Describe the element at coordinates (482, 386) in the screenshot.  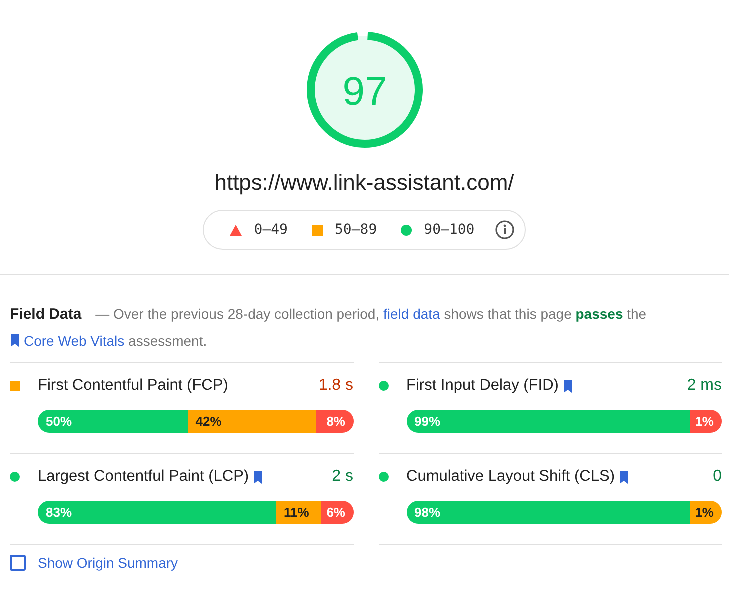
I see `metric-name: First Input Delay (FID)` at that location.